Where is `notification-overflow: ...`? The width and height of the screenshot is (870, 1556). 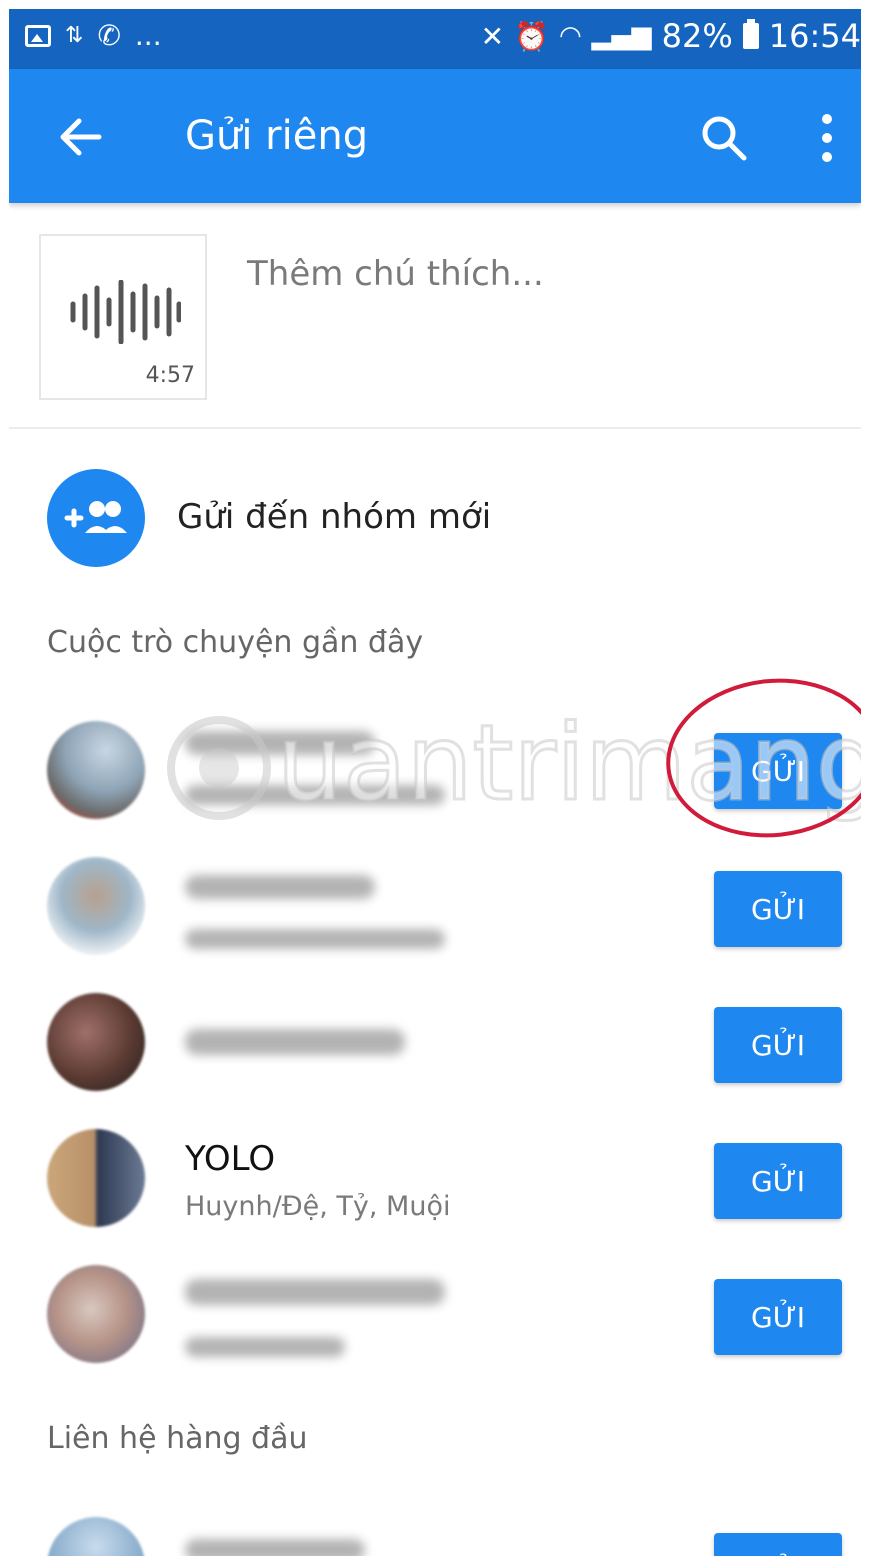
notification-overflow: ... is located at coordinates (148, 35).